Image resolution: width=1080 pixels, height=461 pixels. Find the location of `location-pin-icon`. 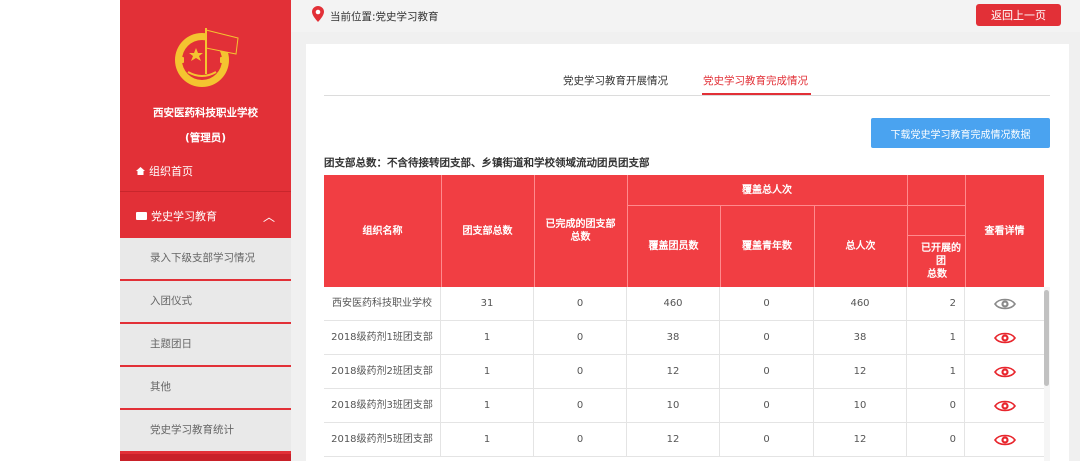

location-pin-icon is located at coordinates (318, 14).